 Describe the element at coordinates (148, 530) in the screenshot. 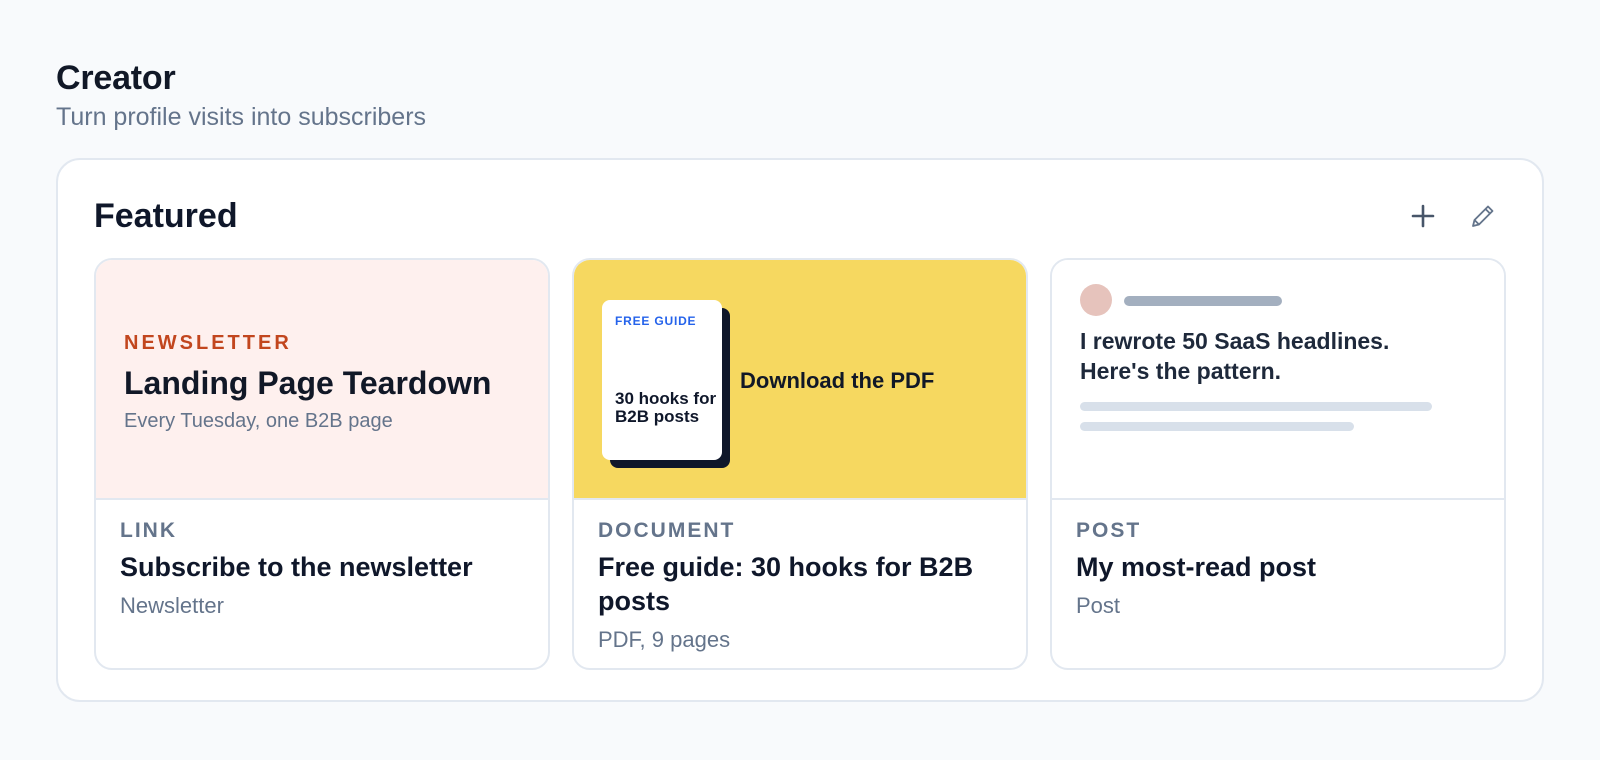

I see `card-type-label: LINK` at that location.